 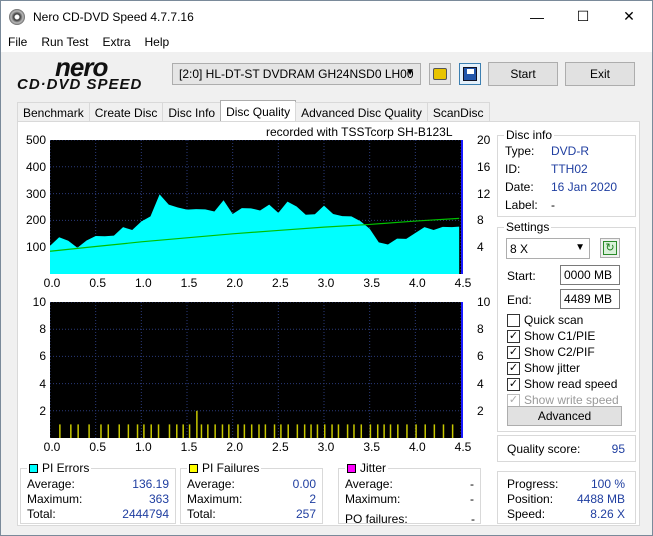 What do you see at coordinates (52, 447) in the screenshot?
I see `x-tick-label: 0.0` at bounding box center [52, 447].